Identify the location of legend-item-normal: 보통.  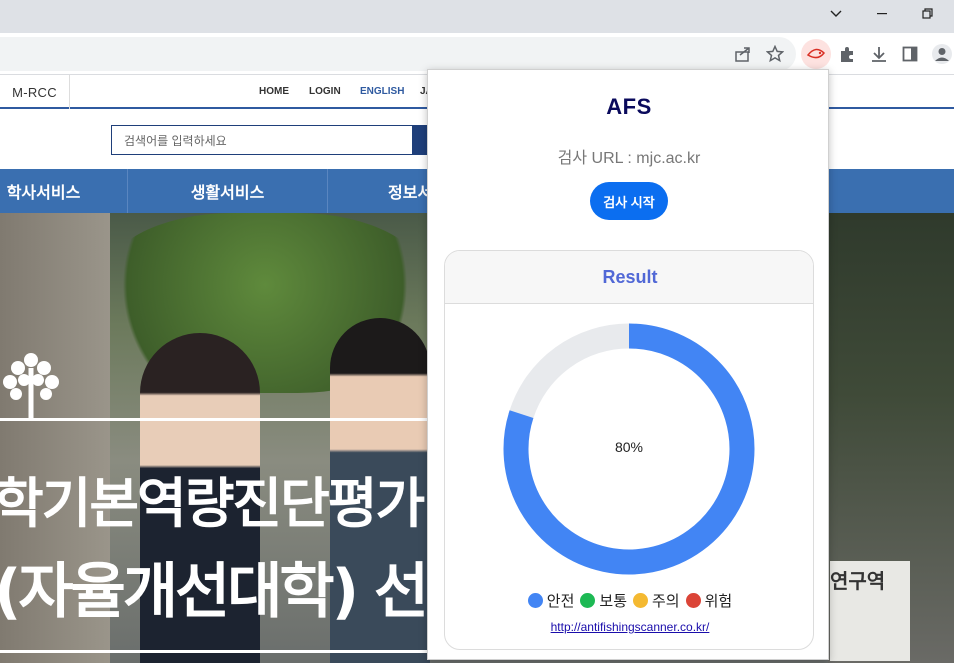
(603, 600).